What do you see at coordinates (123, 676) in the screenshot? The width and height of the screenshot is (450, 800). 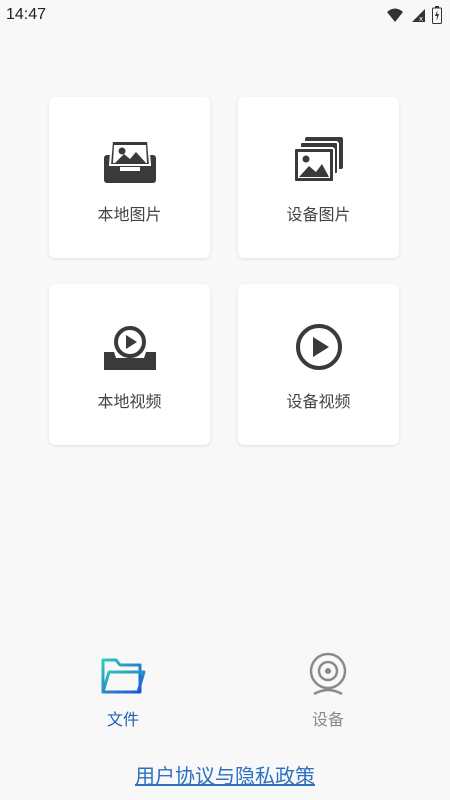 I see `folder-icon` at bounding box center [123, 676].